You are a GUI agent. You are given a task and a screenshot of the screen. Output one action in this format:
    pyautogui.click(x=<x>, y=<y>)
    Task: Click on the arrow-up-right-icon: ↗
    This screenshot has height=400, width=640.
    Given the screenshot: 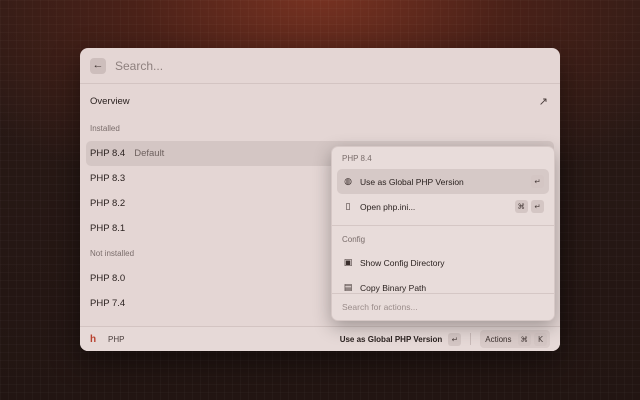 What is the action you would take?
    pyautogui.click(x=543, y=101)
    